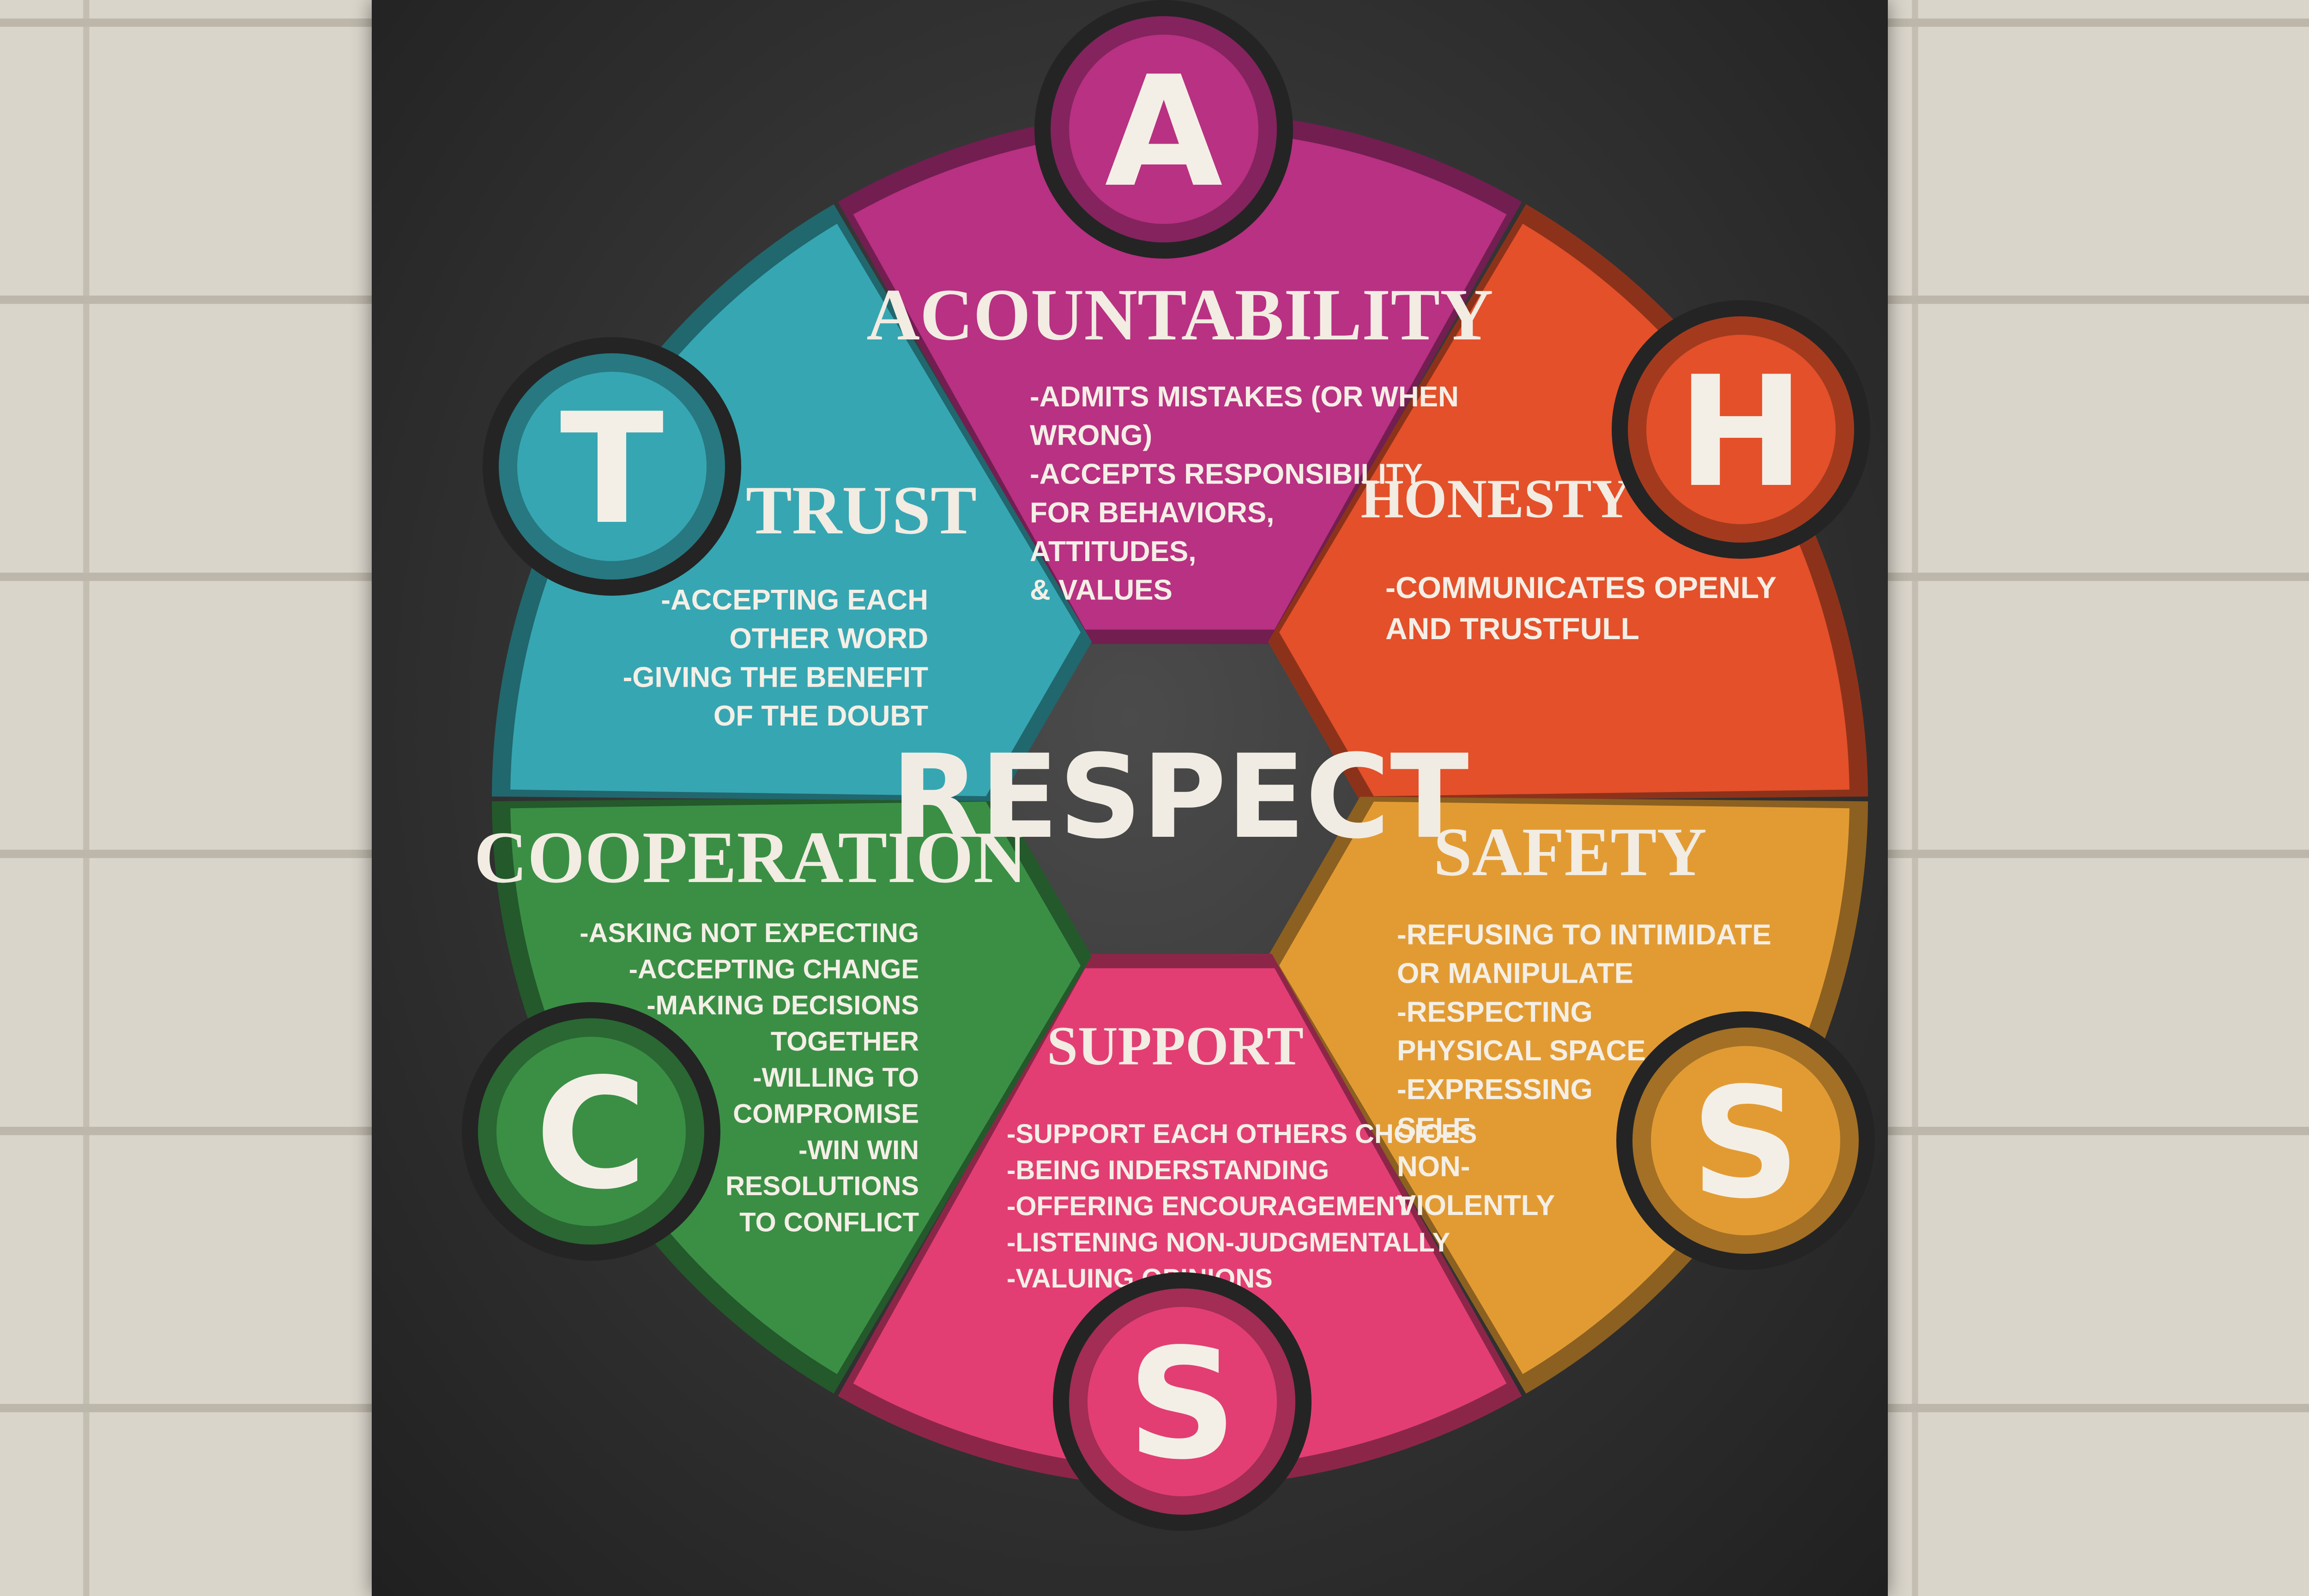  I want to click on sector-line-cooperation: -WILLING TO, so click(836, 1078).